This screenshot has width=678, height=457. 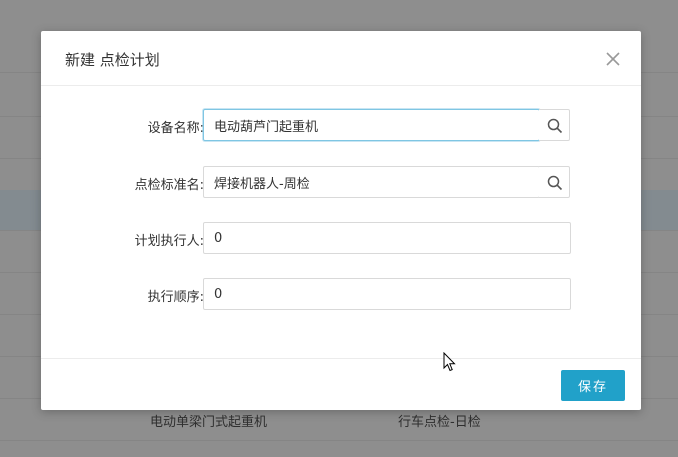 What do you see at coordinates (175, 128) in the screenshot?
I see `equipment-name-label: 设备名称:` at bounding box center [175, 128].